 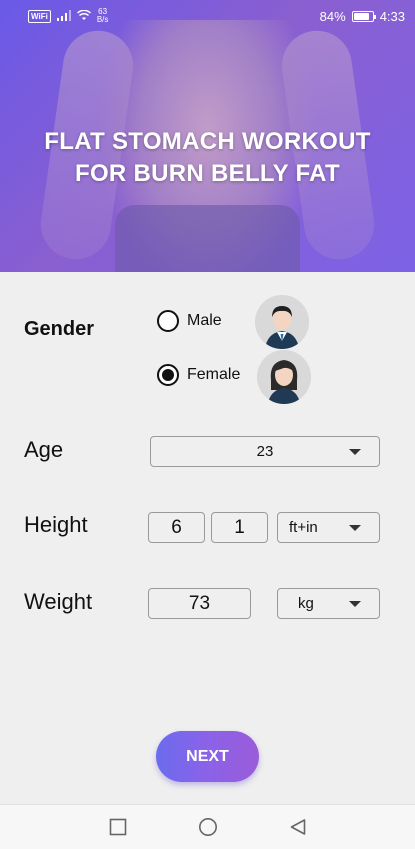 What do you see at coordinates (207, 141) in the screenshot?
I see `hero-title-line1: FLAT STOMACH WORKOUT` at bounding box center [207, 141].